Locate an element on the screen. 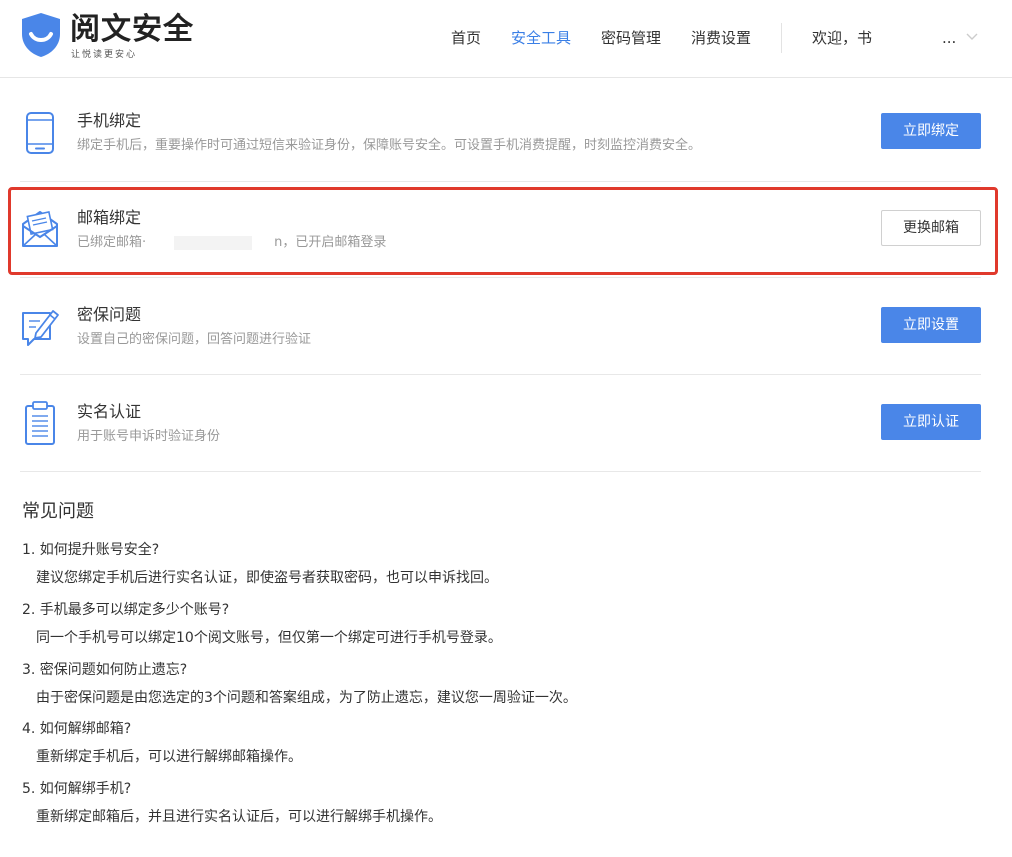 The image size is (1012, 857). security-row-realname: 实名认证 用于账号申诉时验证身份 立即认证 is located at coordinates (500, 424).